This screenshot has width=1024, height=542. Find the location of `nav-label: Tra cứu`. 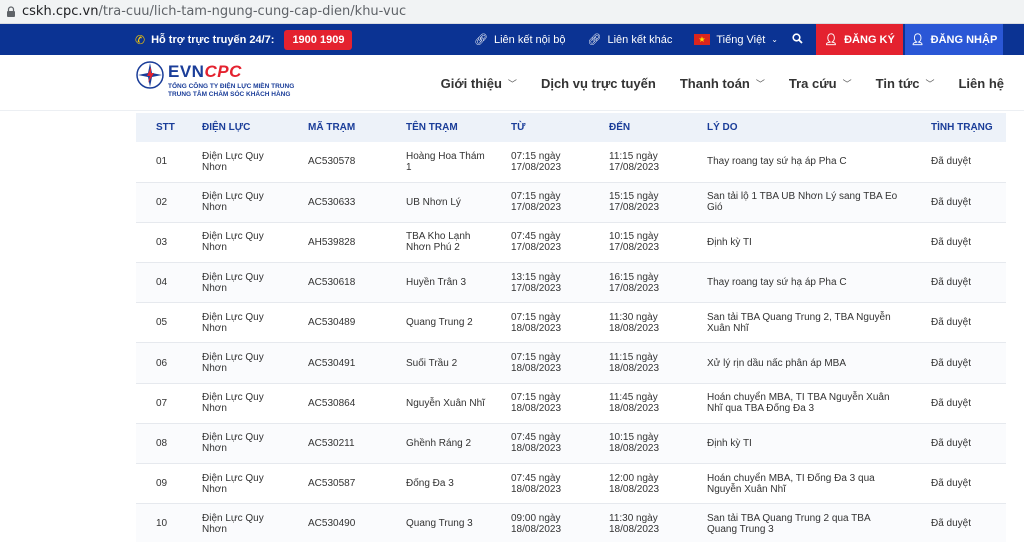

nav-label: Tra cứu is located at coordinates (812, 83).